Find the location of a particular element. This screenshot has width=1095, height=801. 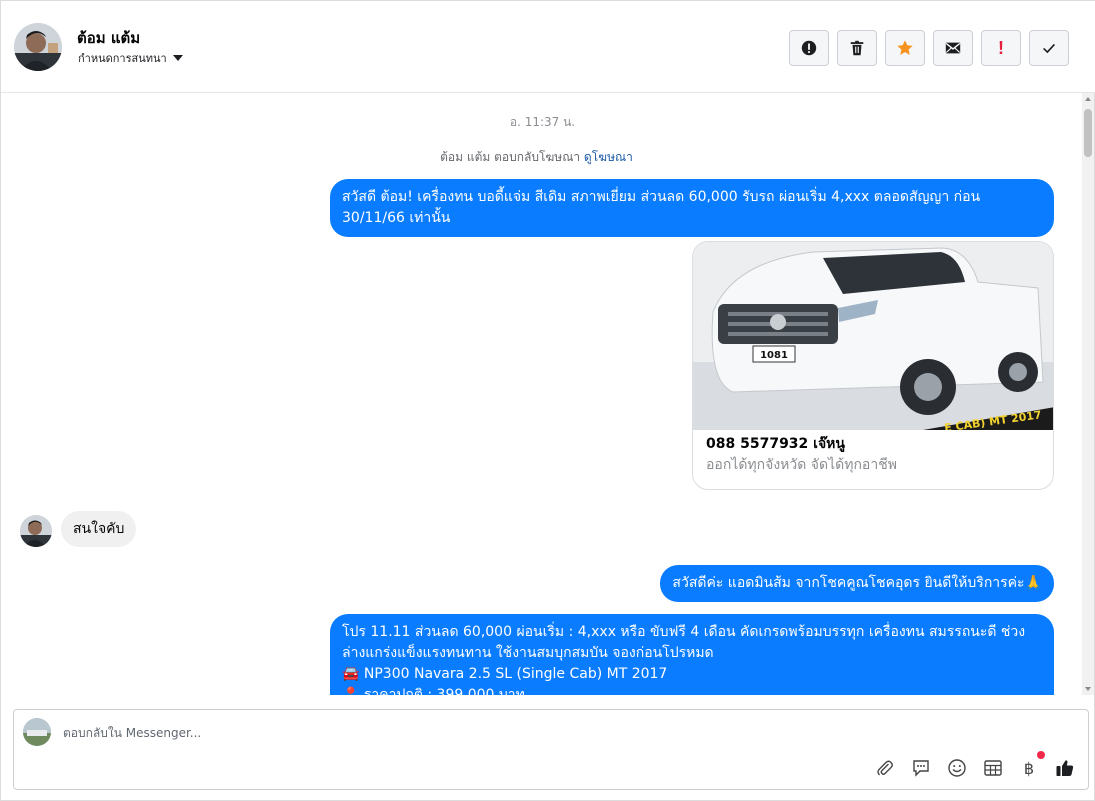

emoji-button is located at coordinates (957, 768).